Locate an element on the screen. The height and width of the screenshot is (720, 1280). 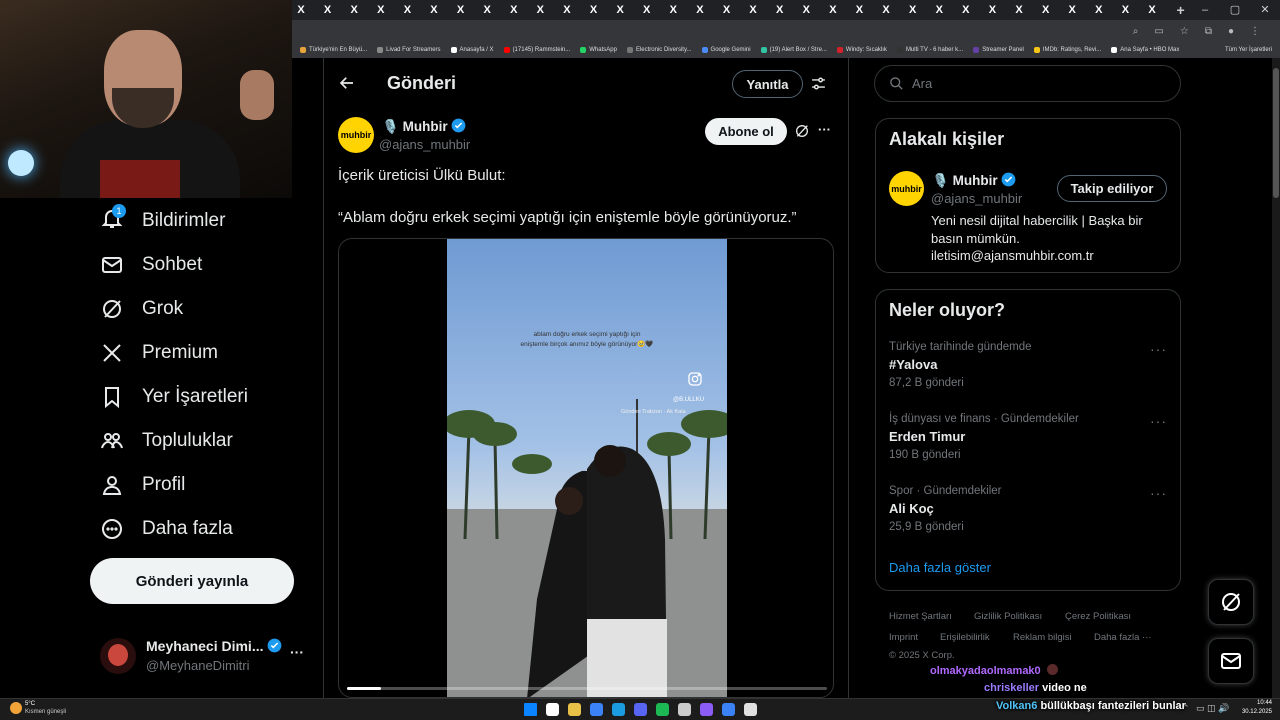
related-name: 🎙️ Muhbir is located at coordinates (974, 180).